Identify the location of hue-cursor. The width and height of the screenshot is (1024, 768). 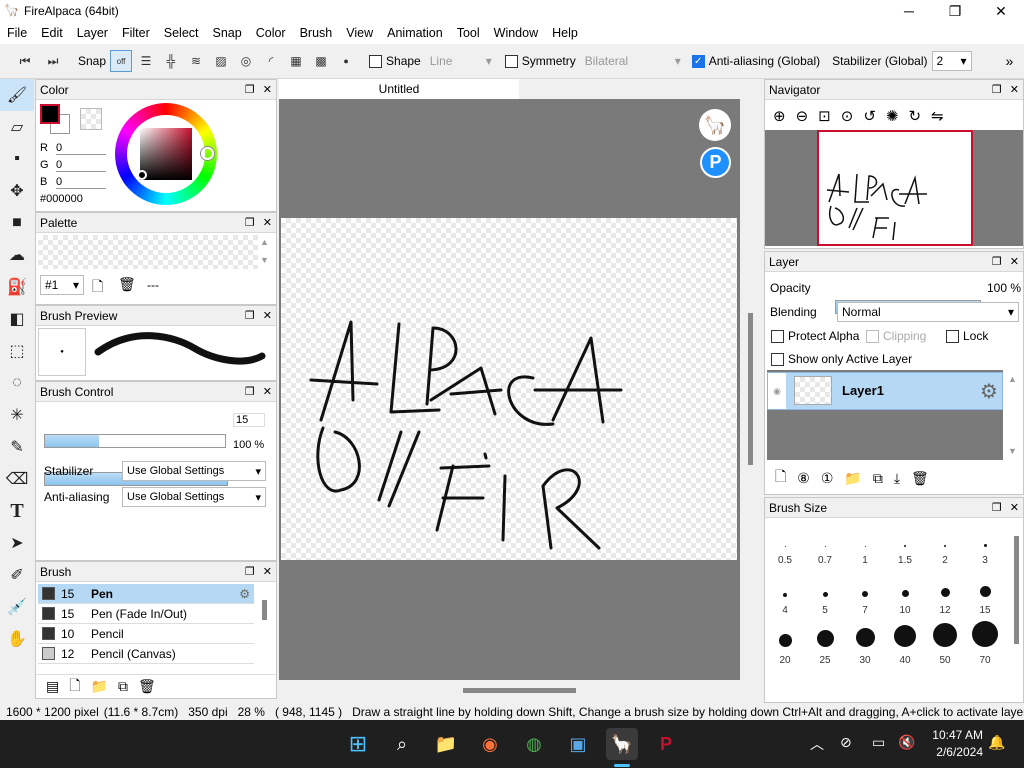
(207, 153).